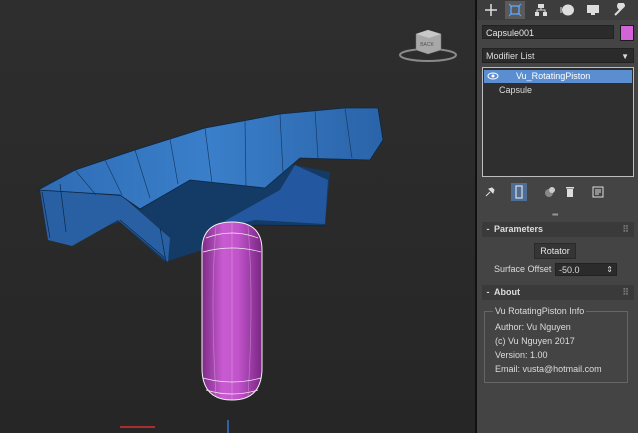  What do you see at coordinates (586, 269) in the screenshot?
I see `surface-offset-spinner: -50.0 ⇕` at bounding box center [586, 269].